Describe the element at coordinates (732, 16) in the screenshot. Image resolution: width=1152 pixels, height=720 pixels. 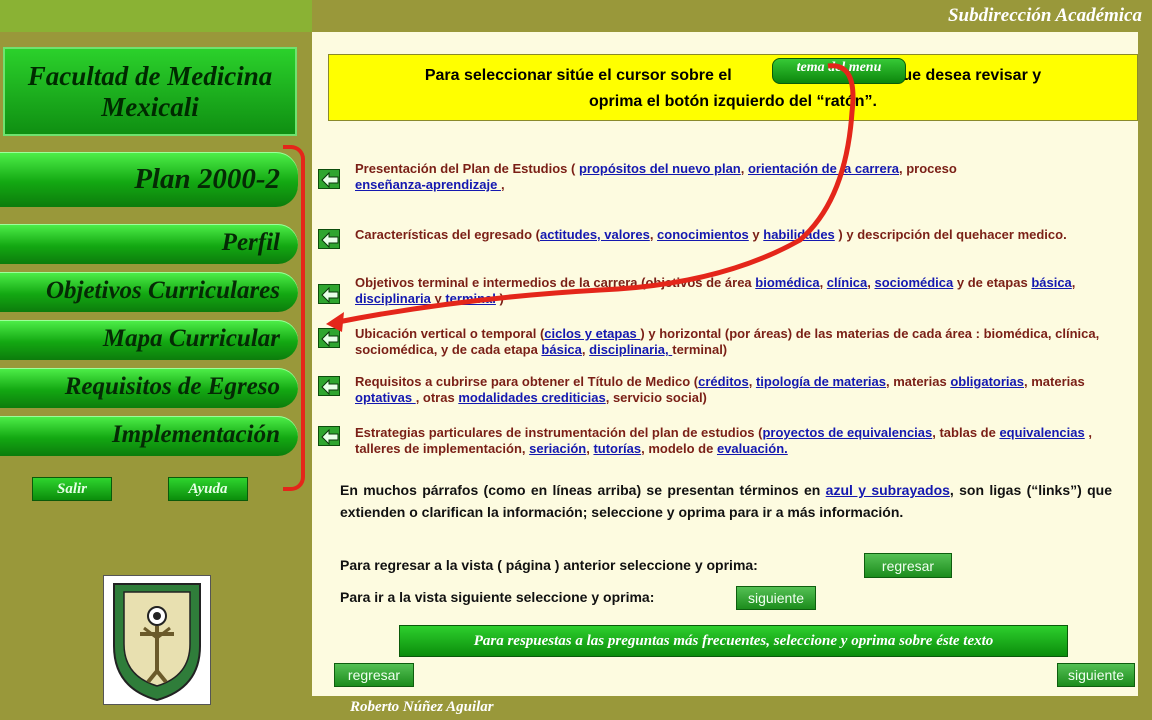
I see `header-bar: Subdirección Académica` at that location.